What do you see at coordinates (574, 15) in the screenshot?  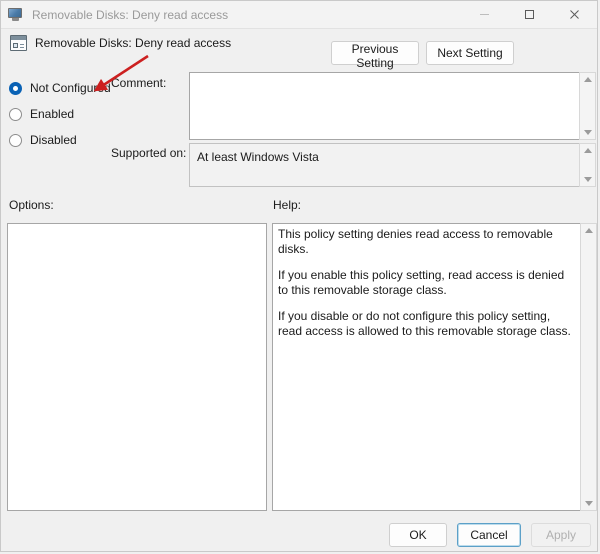 I see `close-icon` at bounding box center [574, 15].